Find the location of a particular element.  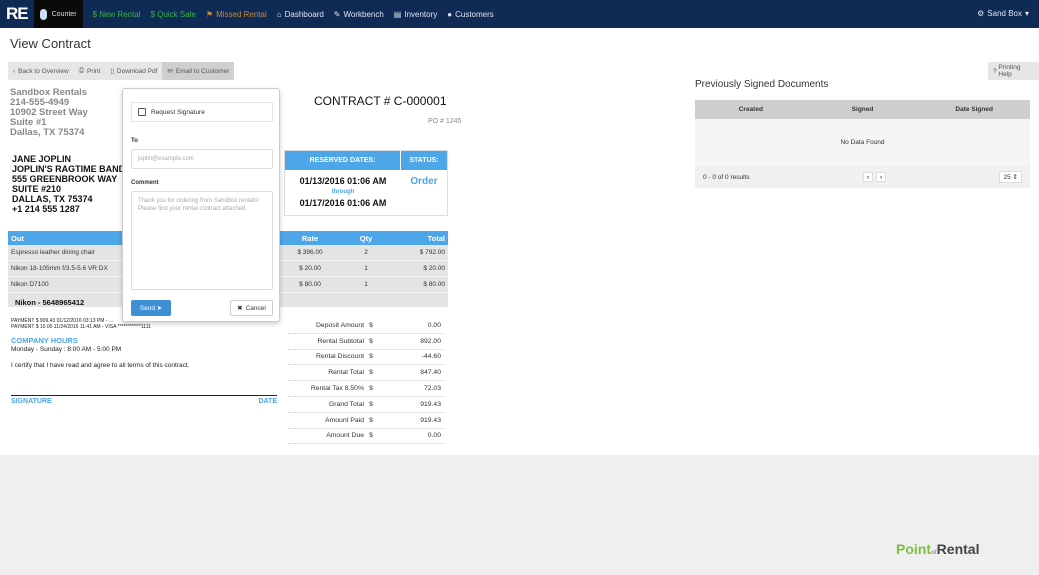

status-header: STATUS: is located at coordinates (424, 160).